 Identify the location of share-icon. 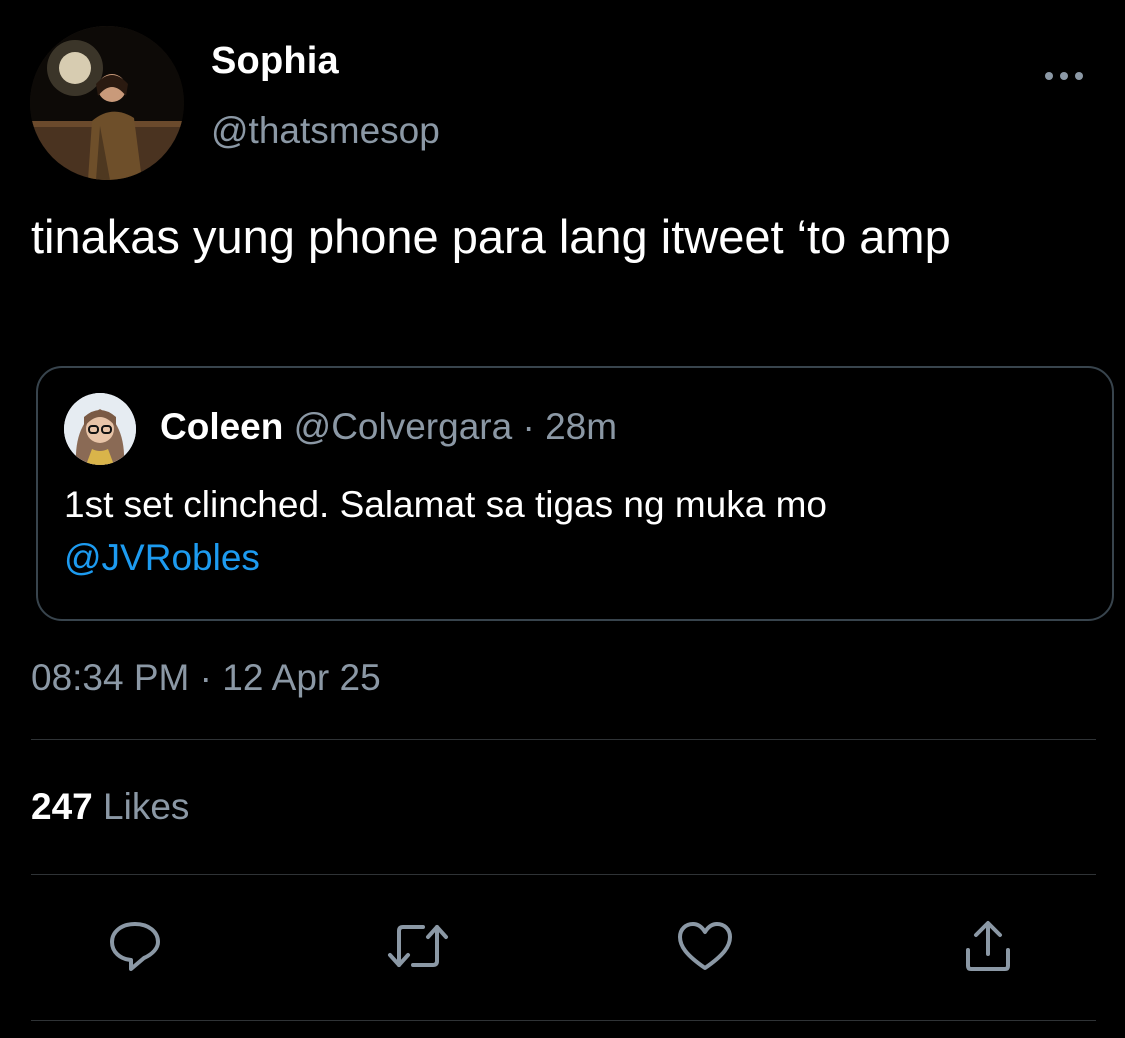
(988, 948).